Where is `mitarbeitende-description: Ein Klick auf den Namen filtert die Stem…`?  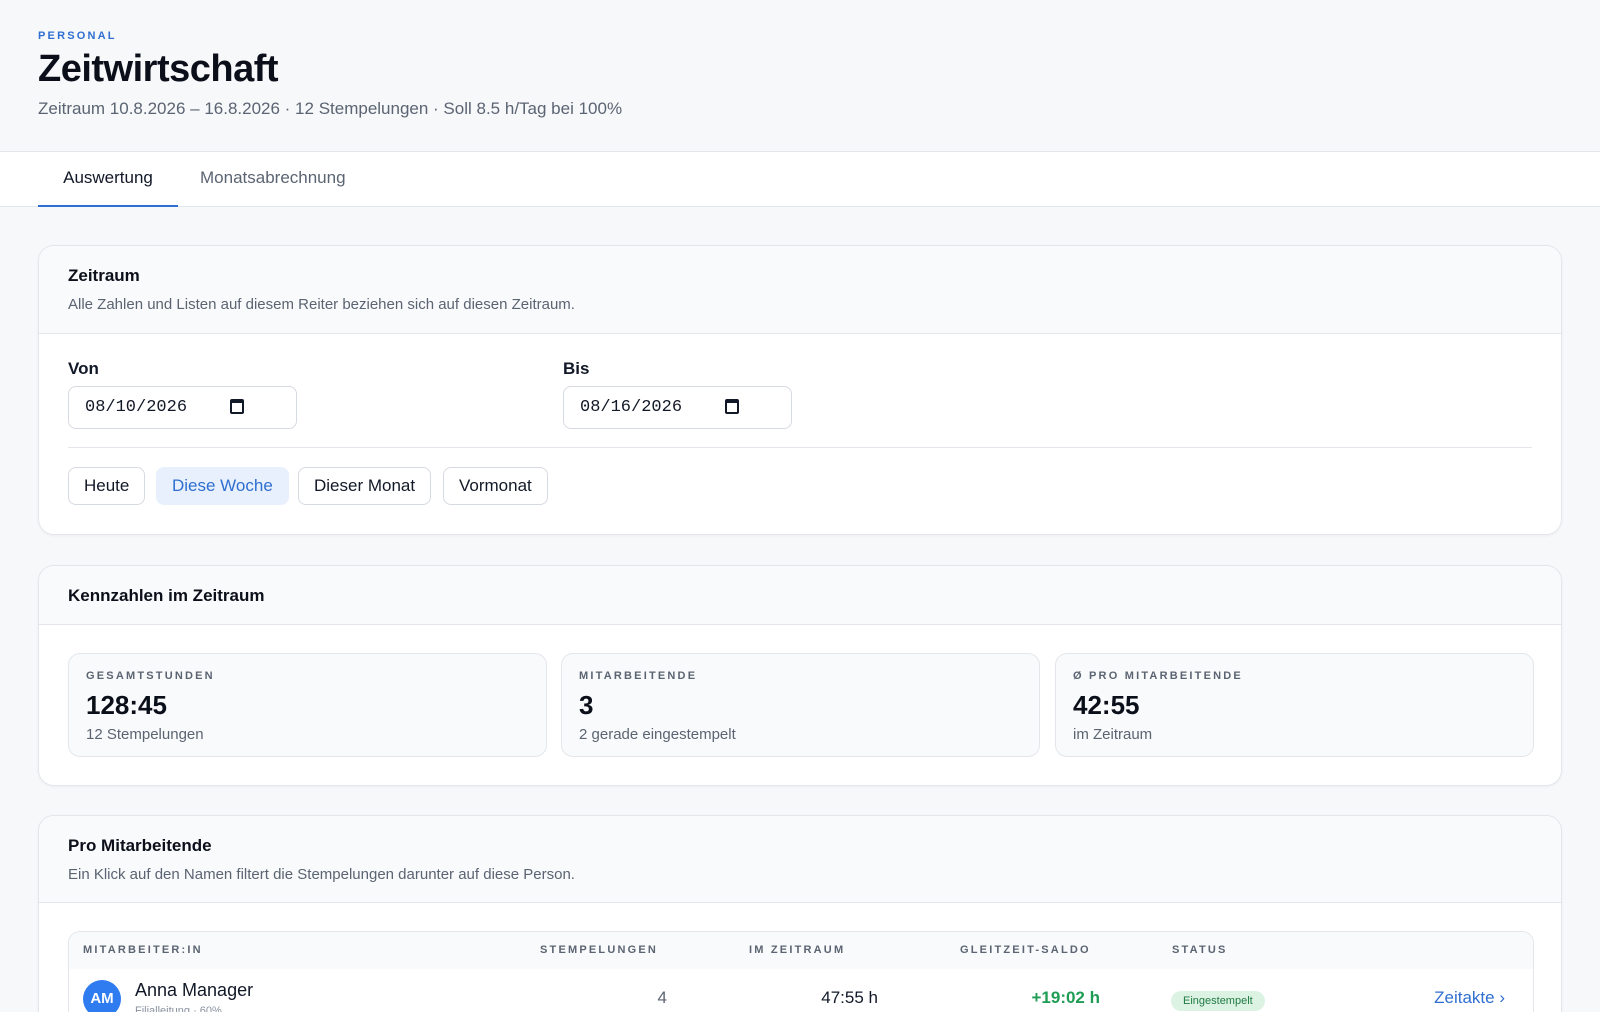 mitarbeitende-description: Ein Klick auf den Namen filtert die Stem… is located at coordinates (321, 874).